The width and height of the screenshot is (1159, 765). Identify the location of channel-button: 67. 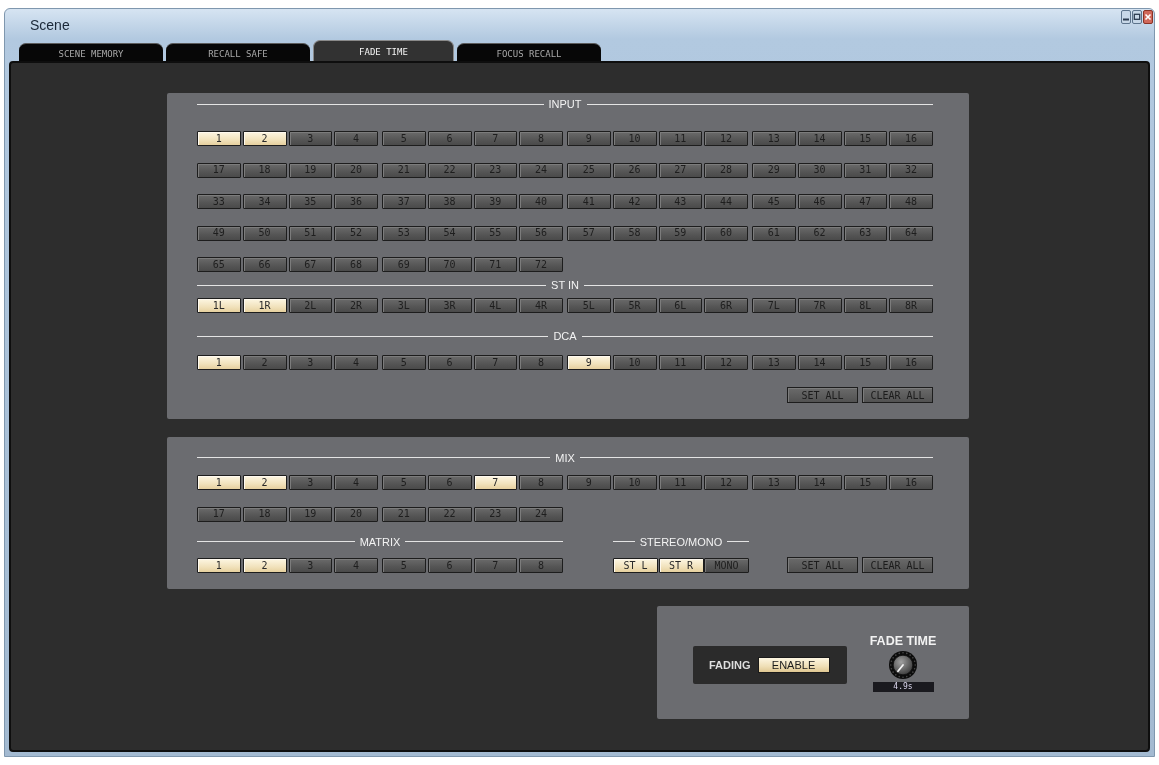
(310, 264).